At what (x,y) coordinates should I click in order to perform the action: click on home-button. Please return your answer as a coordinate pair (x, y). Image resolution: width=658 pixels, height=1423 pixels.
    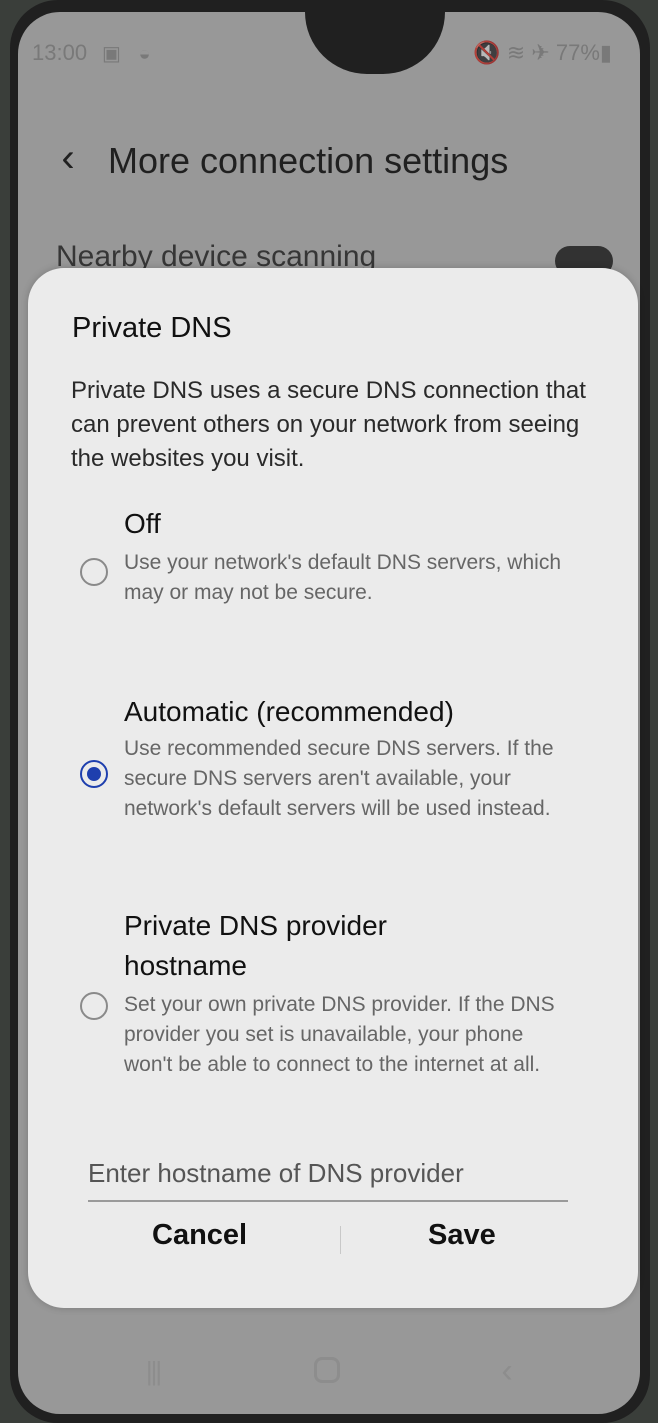
    Looking at the image, I should click on (327, 1371).